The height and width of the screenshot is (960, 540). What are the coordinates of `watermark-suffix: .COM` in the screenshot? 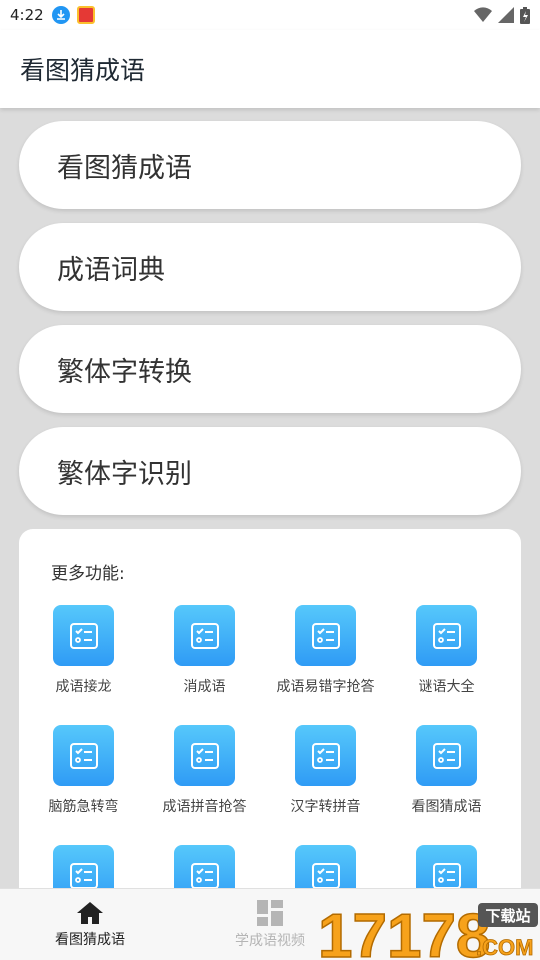 It's located at (504, 947).